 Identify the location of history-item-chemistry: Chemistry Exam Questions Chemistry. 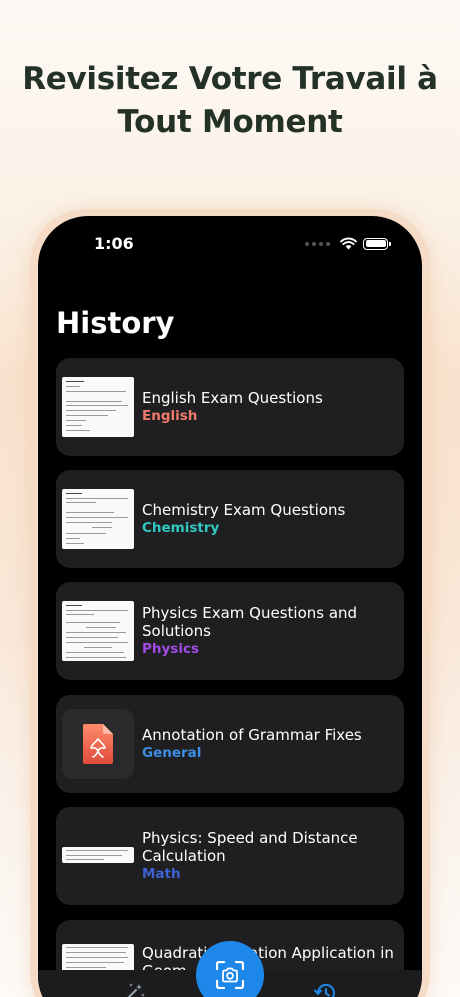
(230, 519).